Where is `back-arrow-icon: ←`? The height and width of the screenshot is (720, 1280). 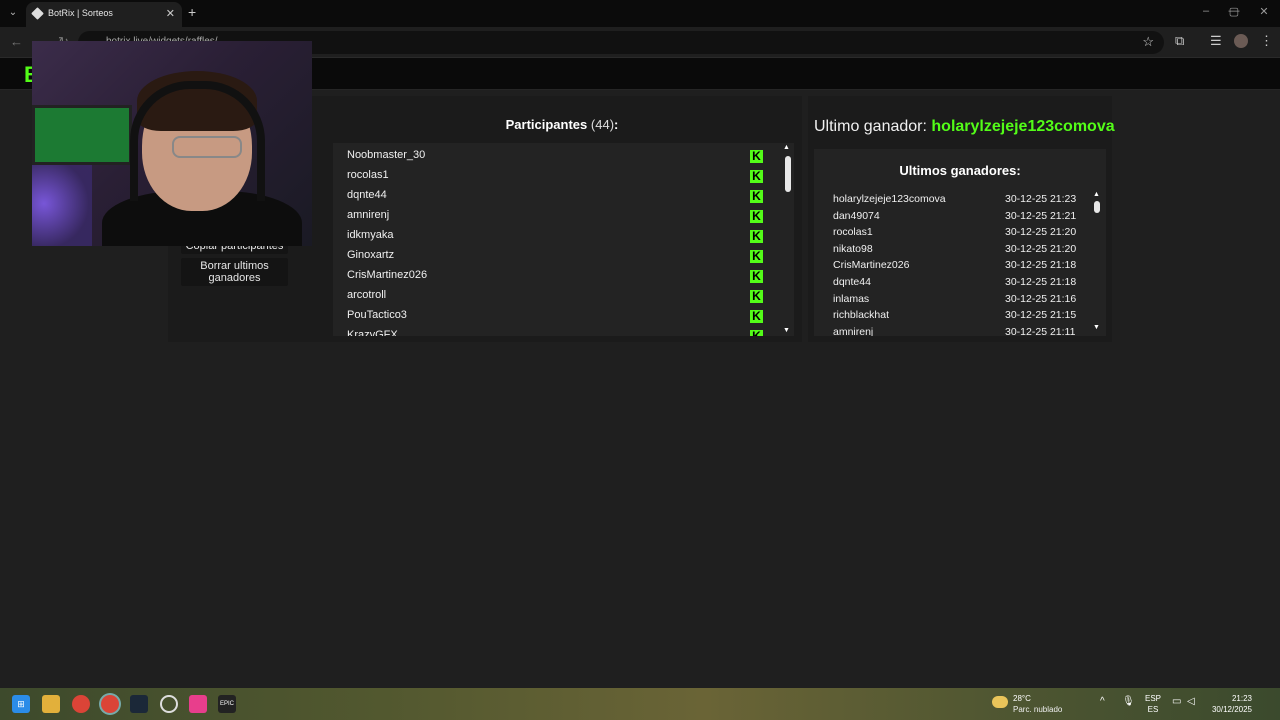 back-arrow-icon: ← is located at coordinates (16, 41).